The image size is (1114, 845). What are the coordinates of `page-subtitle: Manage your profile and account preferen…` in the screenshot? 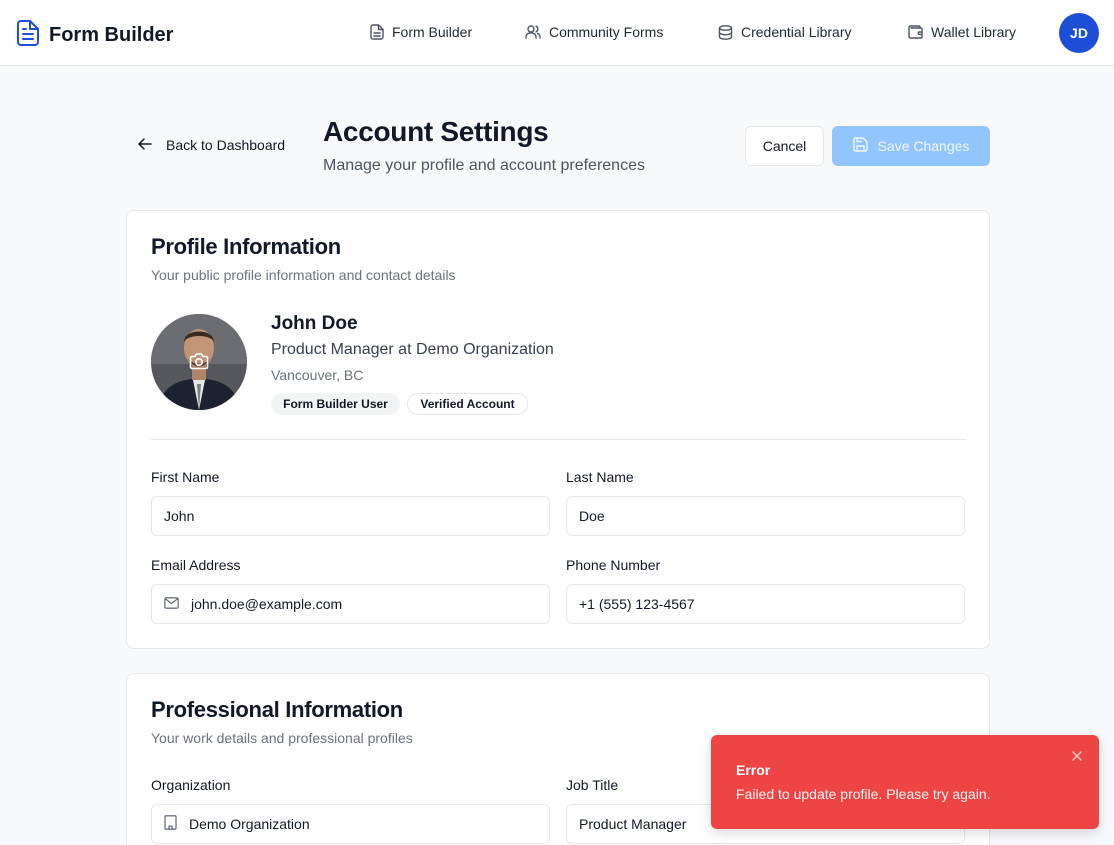 It's located at (484, 165).